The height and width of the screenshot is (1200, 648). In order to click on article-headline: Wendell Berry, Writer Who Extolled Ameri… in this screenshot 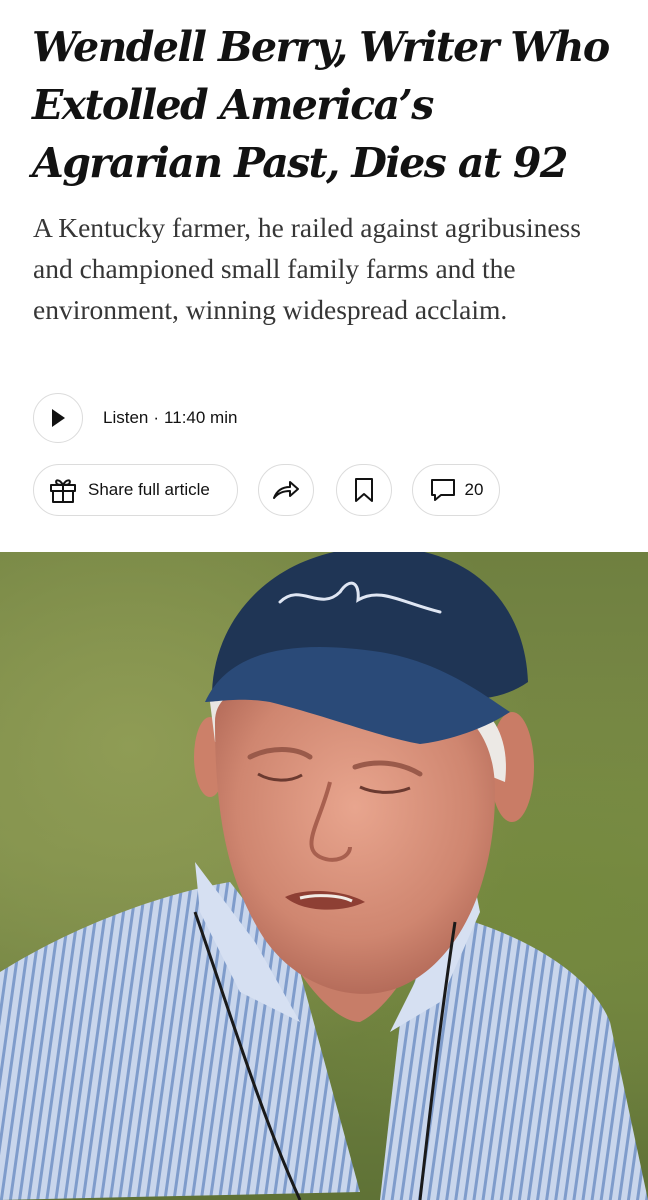, I will do `click(321, 105)`.